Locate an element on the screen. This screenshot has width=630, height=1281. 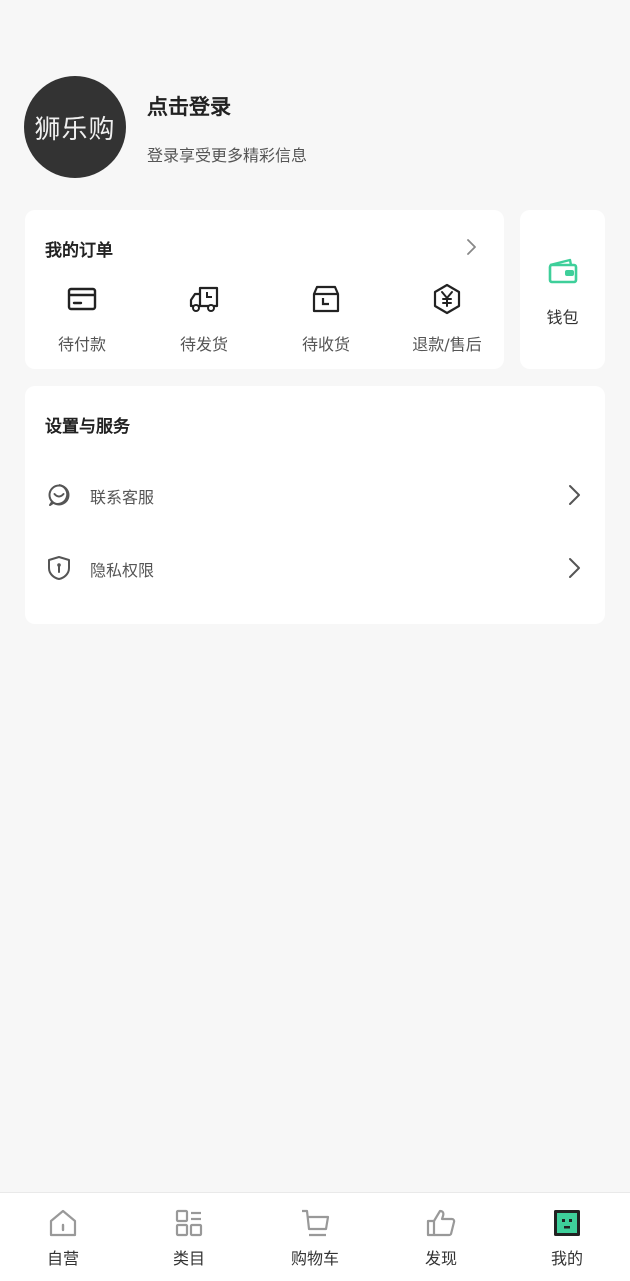
tab-discover: 发现 is located at coordinates (441, 1237).